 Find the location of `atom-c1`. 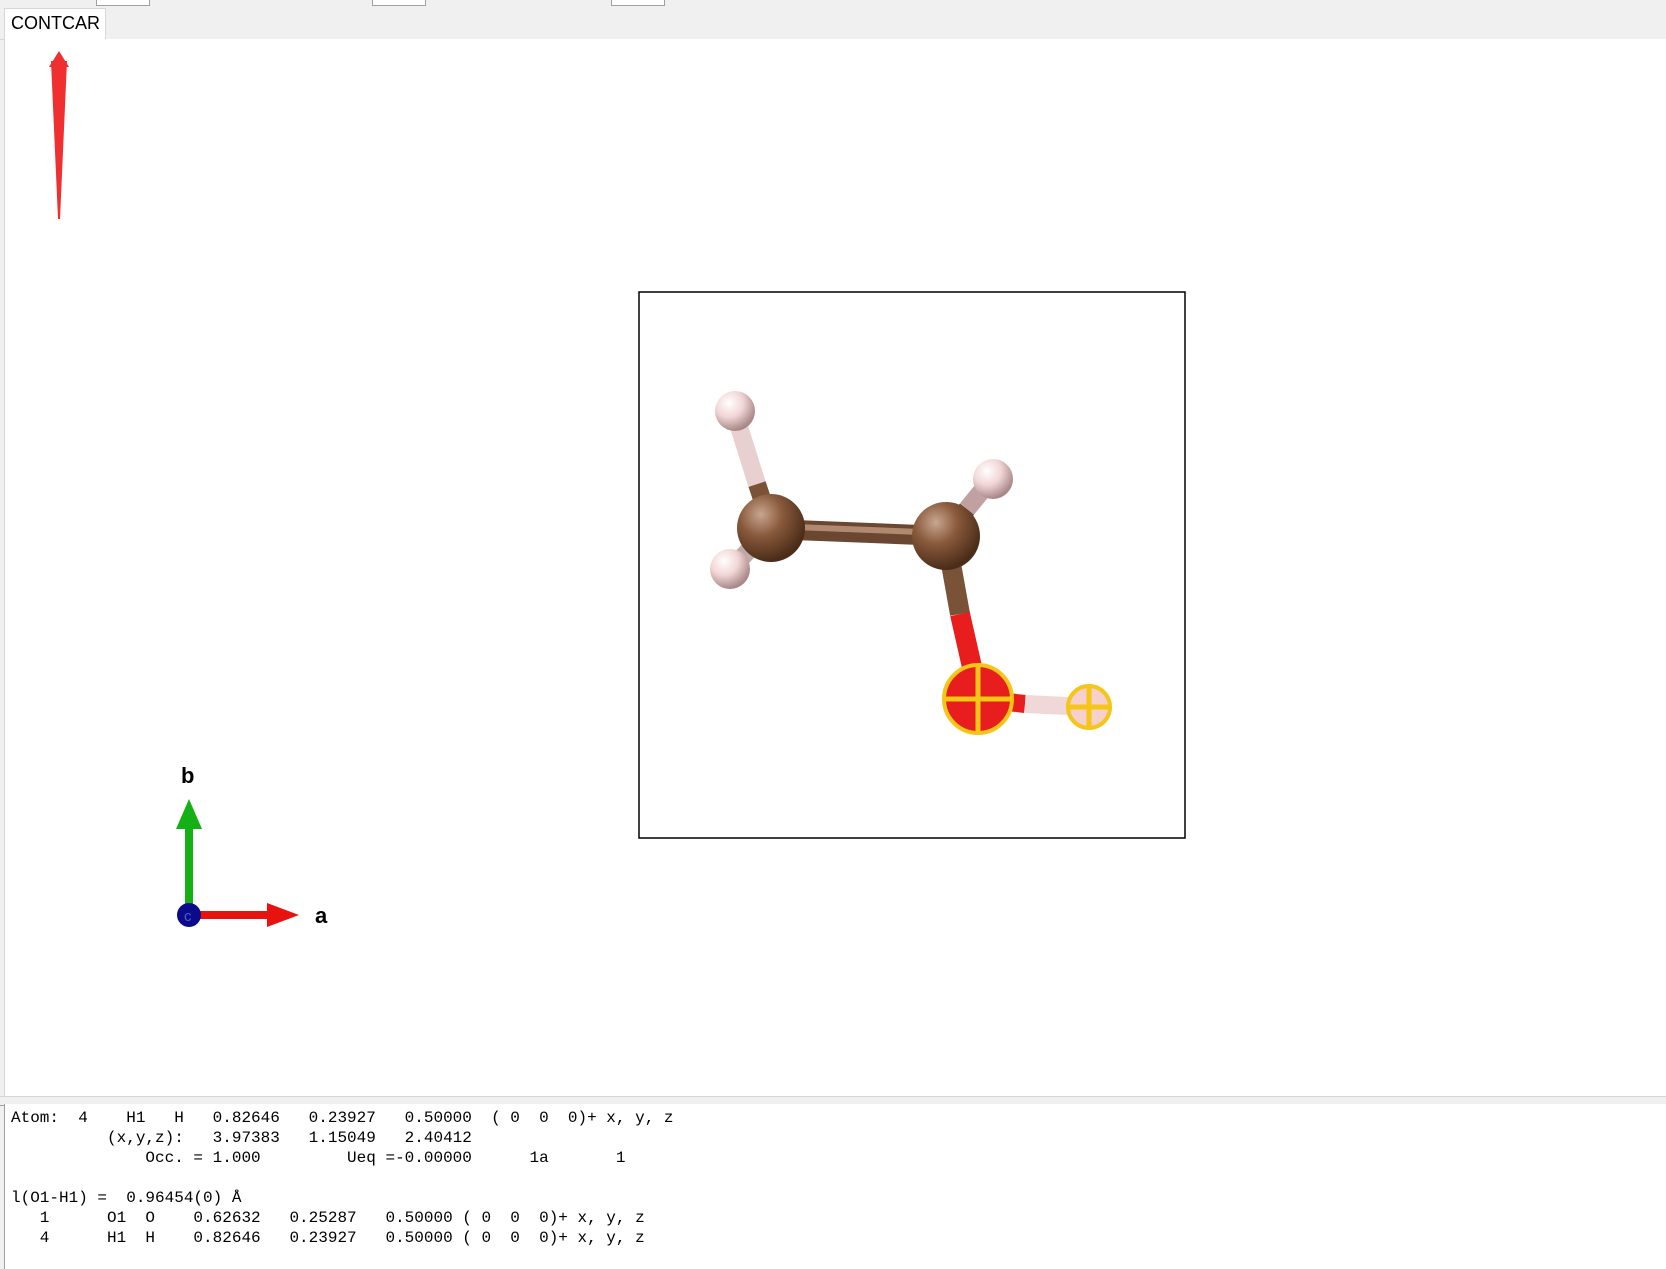

atom-c1 is located at coordinates (771, 528).